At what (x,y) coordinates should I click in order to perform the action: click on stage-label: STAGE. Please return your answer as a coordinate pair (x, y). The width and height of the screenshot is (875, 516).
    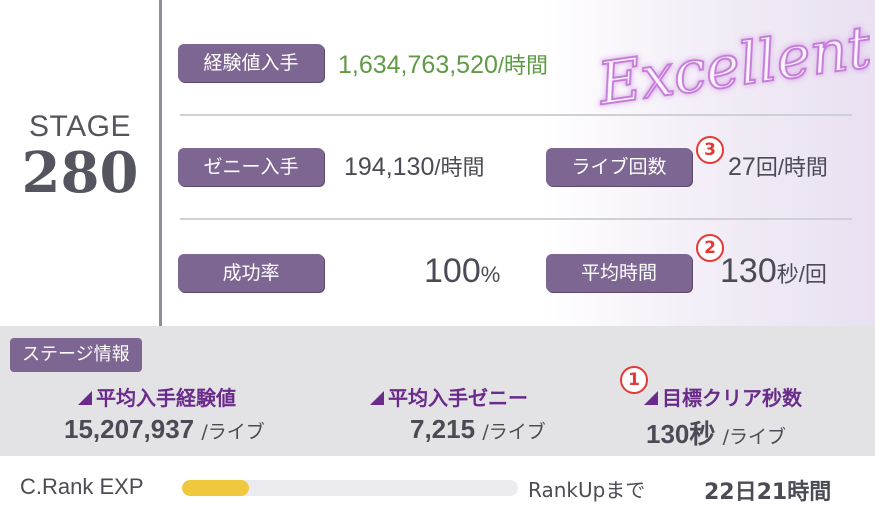
    Looking at the image, I should click on (80, 126).